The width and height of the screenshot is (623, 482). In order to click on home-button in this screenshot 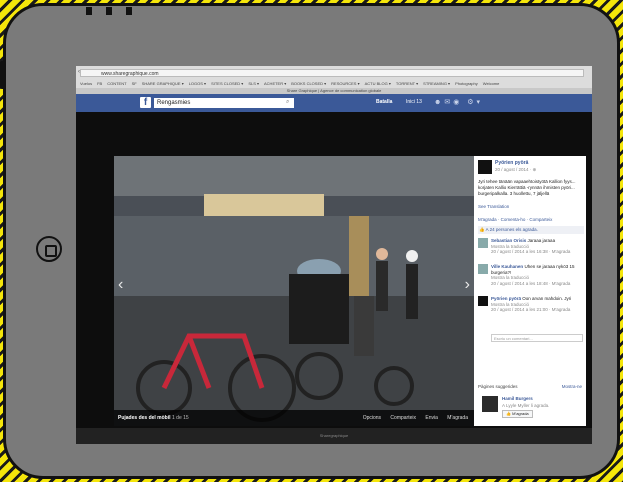, I will do `click(49, 249)`.